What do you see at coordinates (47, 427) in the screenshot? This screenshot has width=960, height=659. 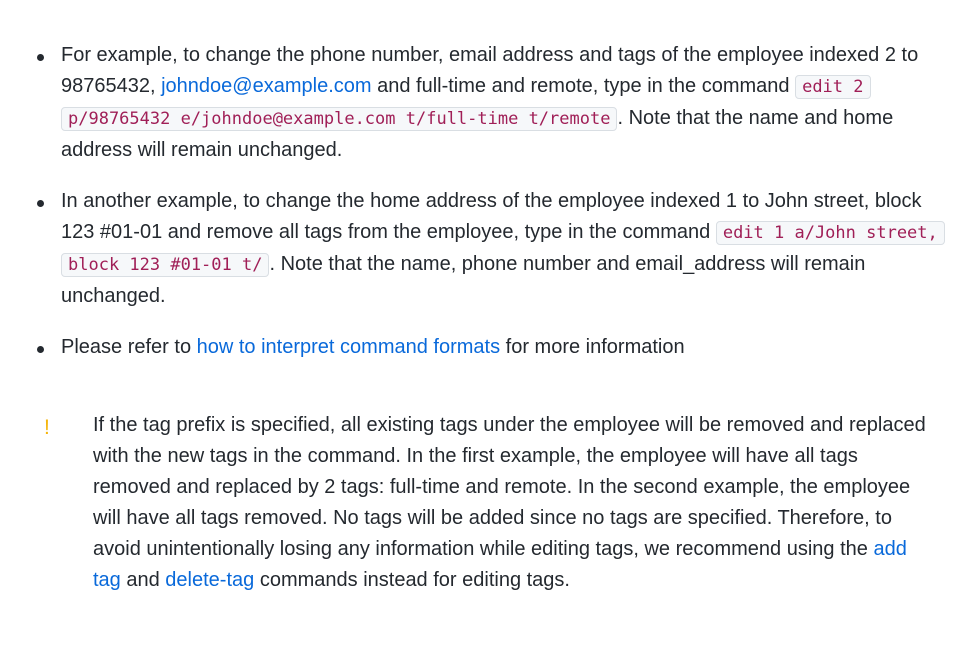 I see `exclamation-icon: !` at bounding box center [47, 427].